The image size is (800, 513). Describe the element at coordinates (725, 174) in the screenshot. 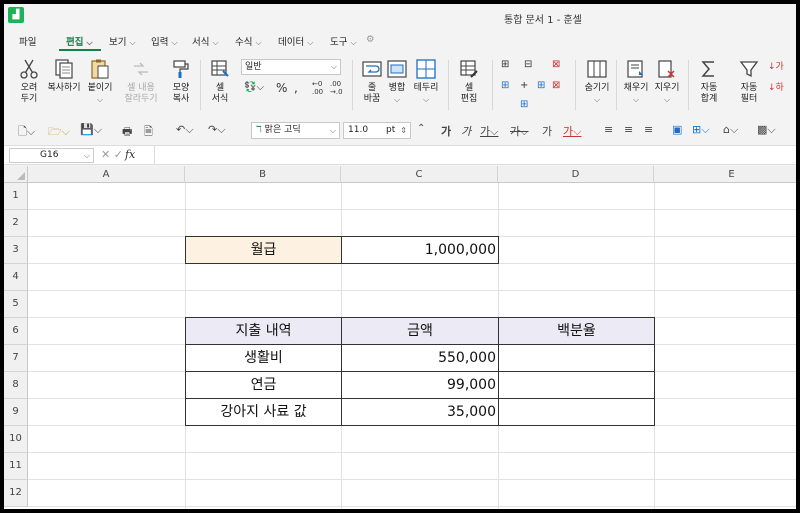

I see `column-header-e: E` at that location.